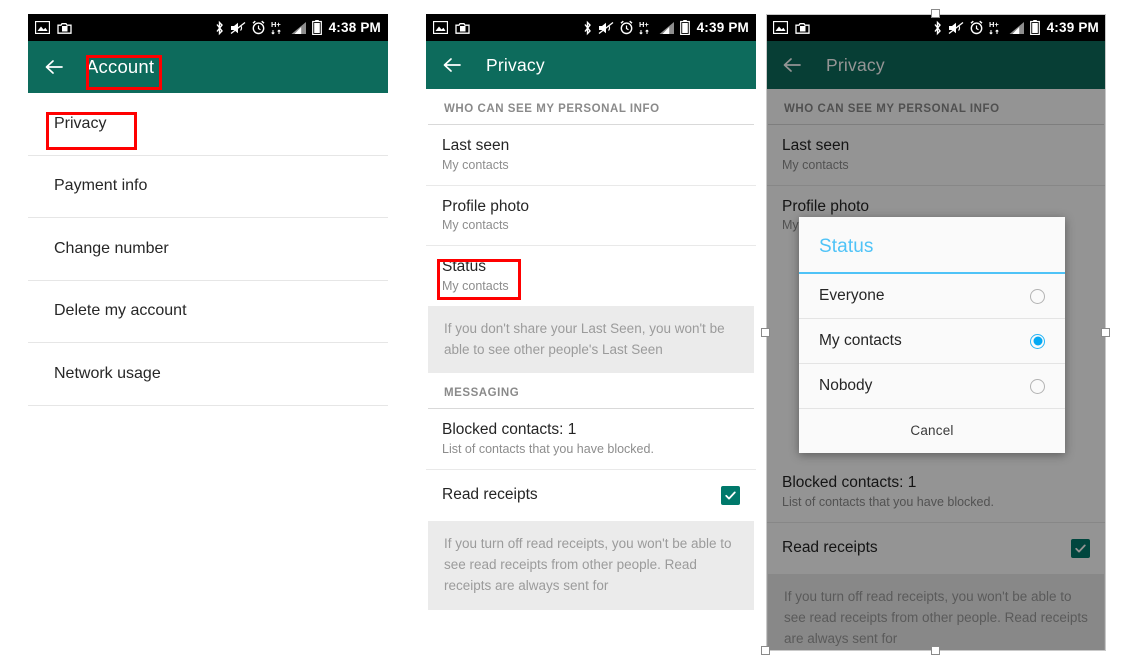 This screenshot has height=665, width=1136. I want to click on selection-handle-top-center, so click(935, 13).